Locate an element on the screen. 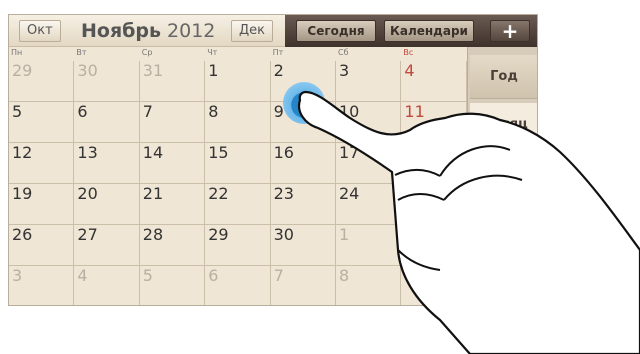 The width and height of the screenshot is (640, 354). day-cell: 31 is located at coordinates (172, 81).